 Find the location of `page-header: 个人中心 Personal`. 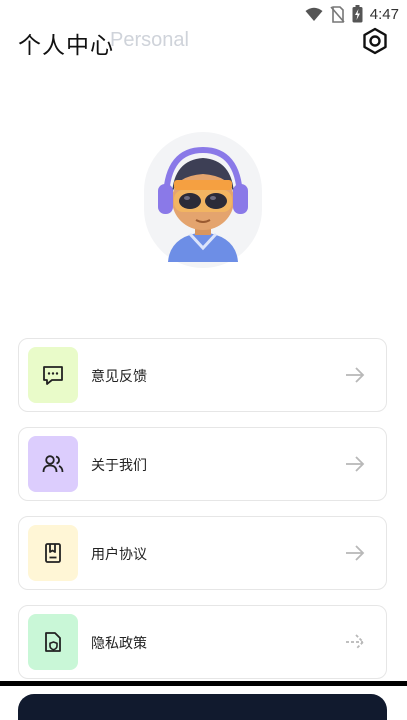

page-header: 个人中心 Personal is located at coordinates (205, 42).